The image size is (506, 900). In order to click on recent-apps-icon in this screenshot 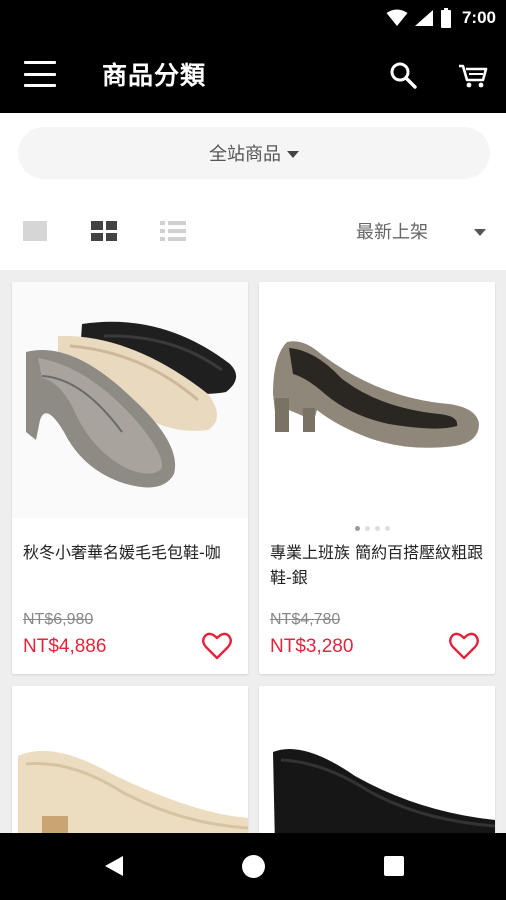, I will do `click(394, 866)`.